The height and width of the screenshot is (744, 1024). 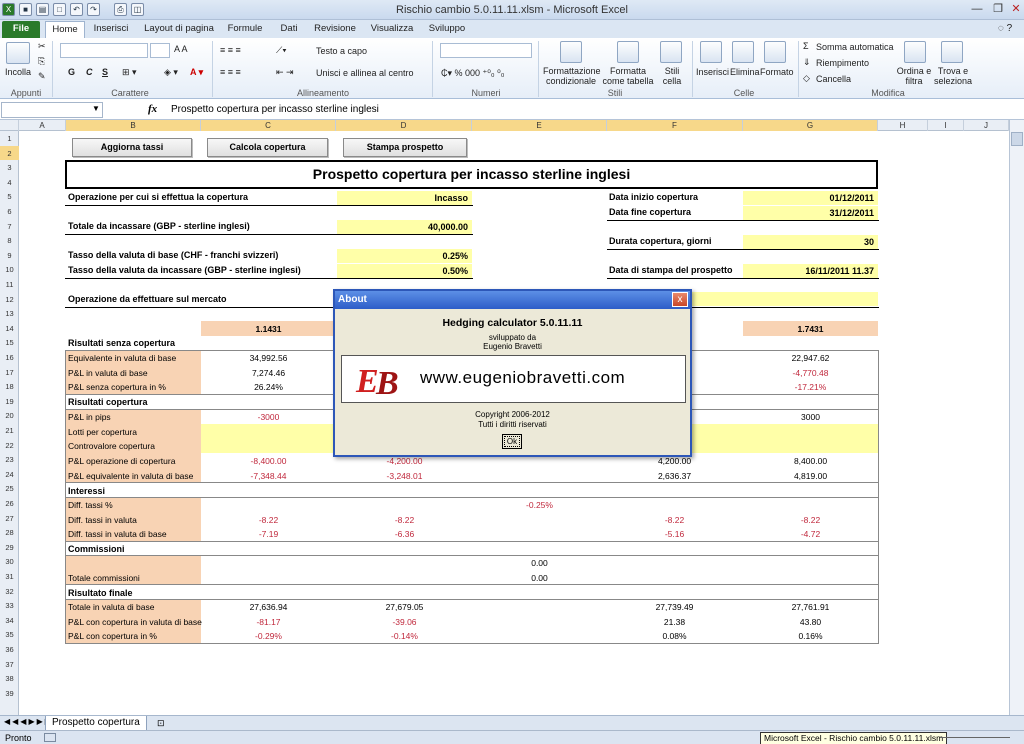 What do you see at coordinates (41, 61) in the screenshot?
I see `copy-icon: ⎘` at bounding box center [41, 61].